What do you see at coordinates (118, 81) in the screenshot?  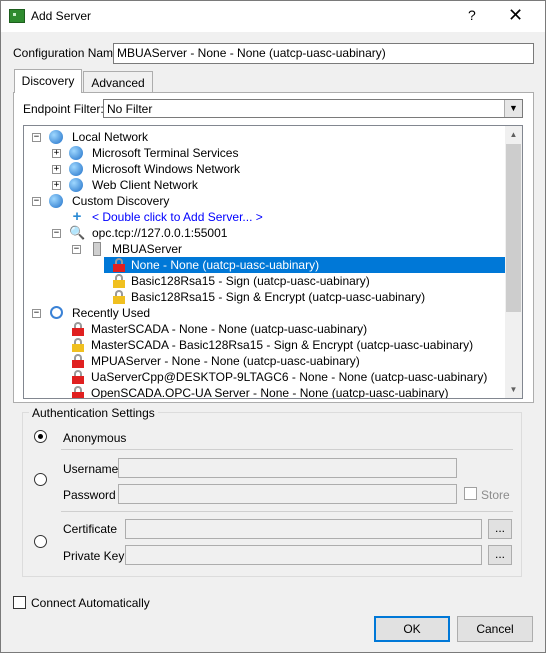 I see `tab-advanced: Advanced` at bounding box center [118, 81].